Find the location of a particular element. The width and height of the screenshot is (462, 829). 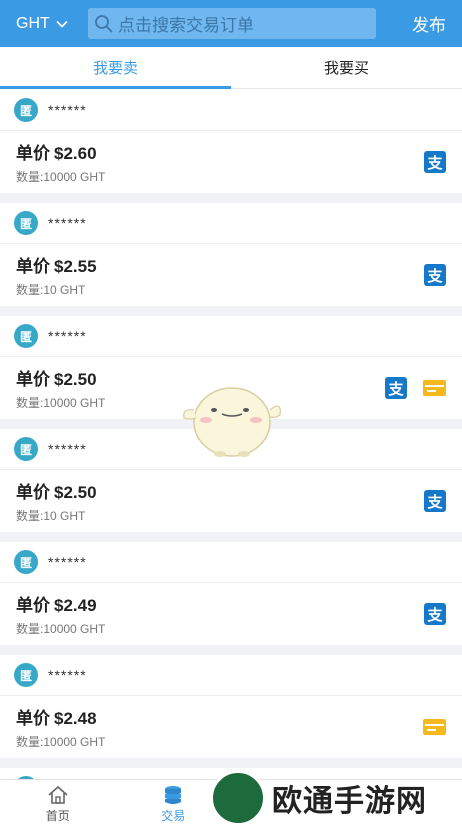

unit-price: 单价 $2.55 is located at coordinates (56, 264).